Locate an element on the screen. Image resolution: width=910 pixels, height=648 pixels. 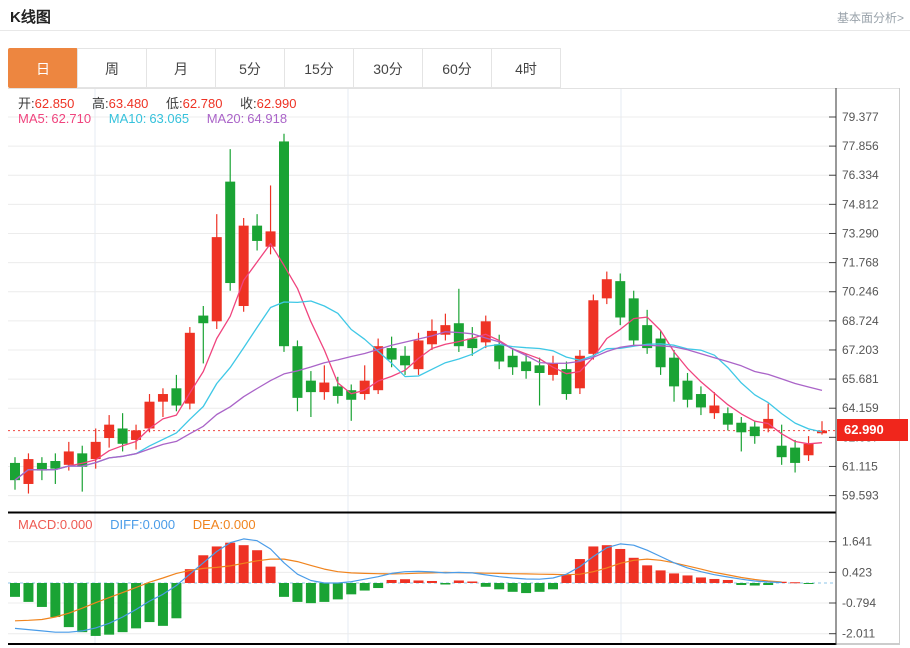
tab-60min: 60分 is located at coordinates (457, 68).